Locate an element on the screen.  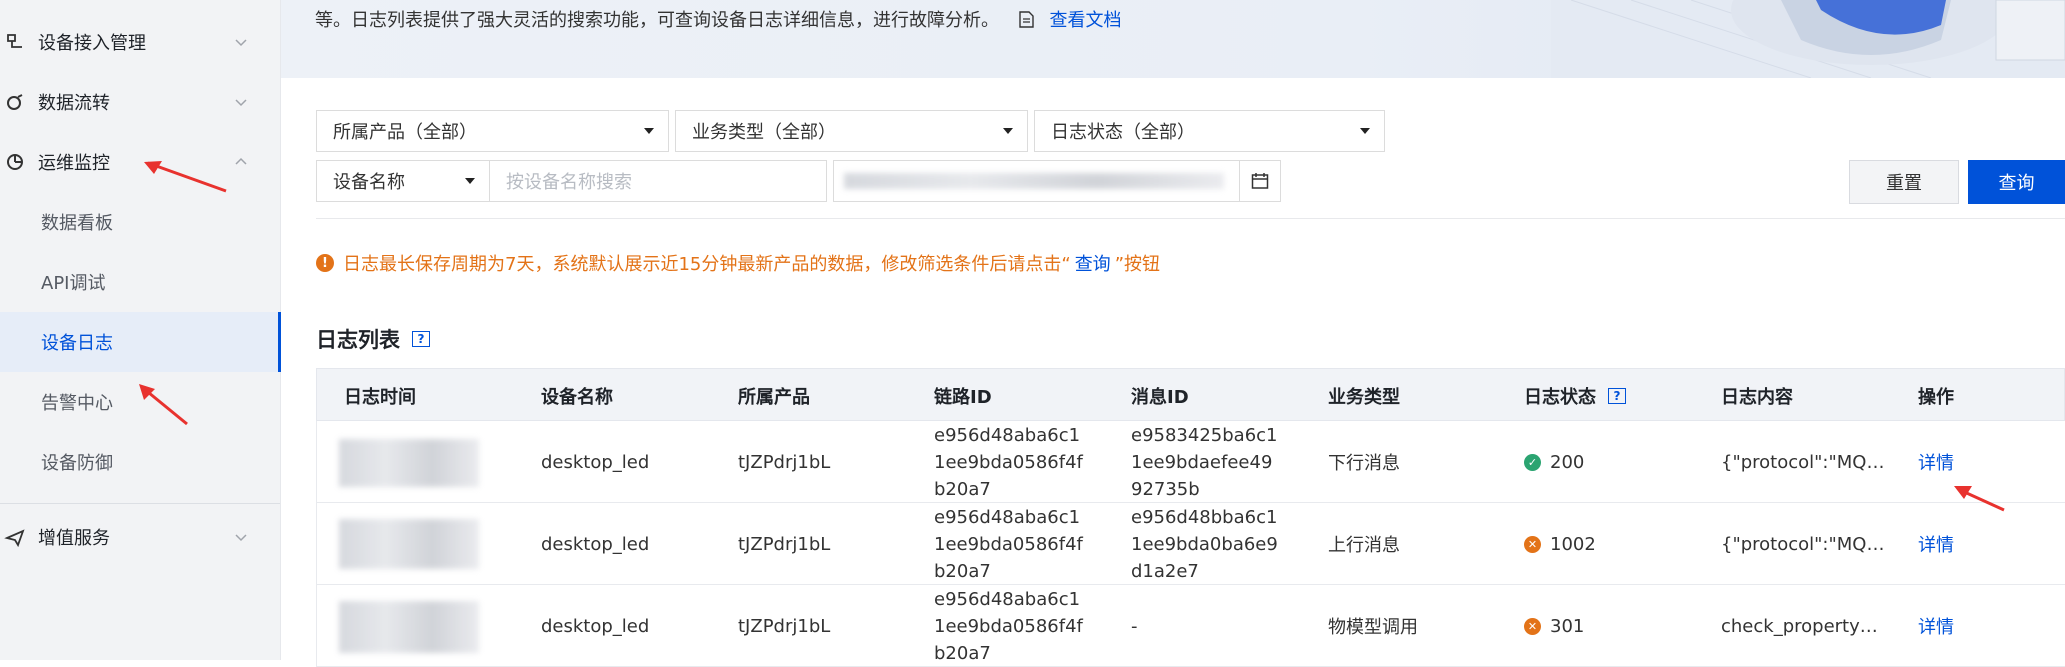
date-range-picker is located at coordinates (1057, 181).